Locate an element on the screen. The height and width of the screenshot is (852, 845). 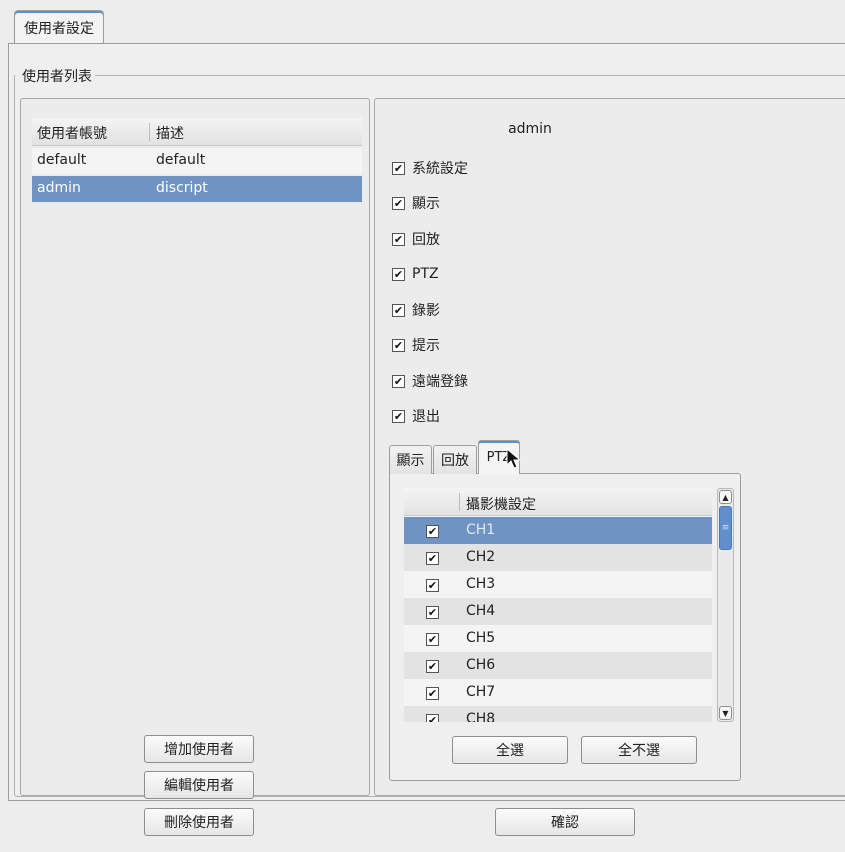
camera-label: CH2 is located at coordinates (481, 557).